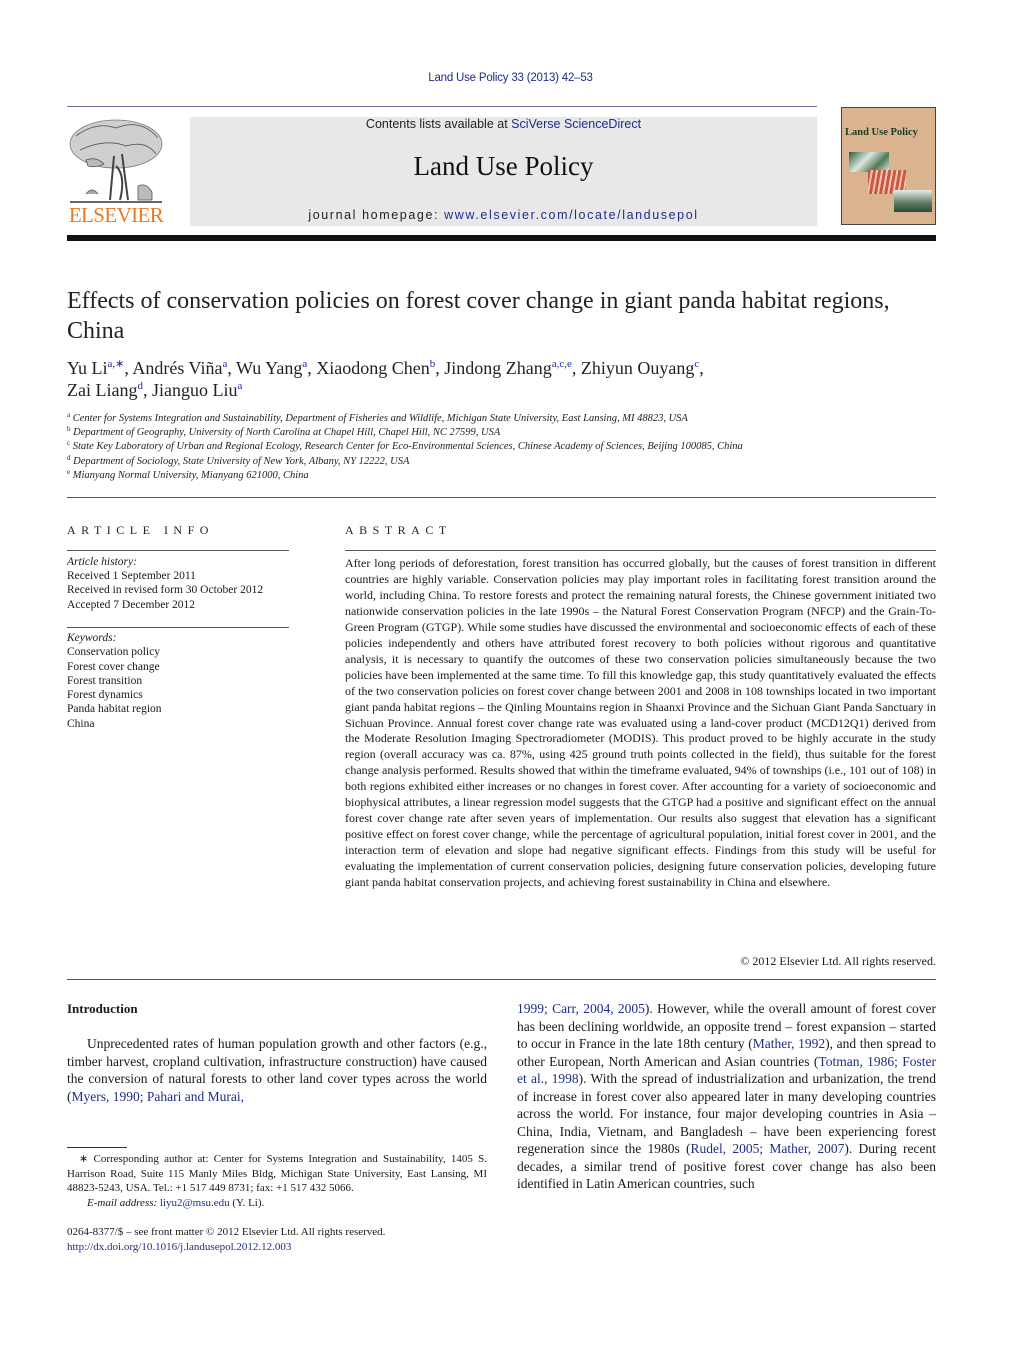  I want to click on article-info-heading: ARTICLE INFO, so click(140, 530).